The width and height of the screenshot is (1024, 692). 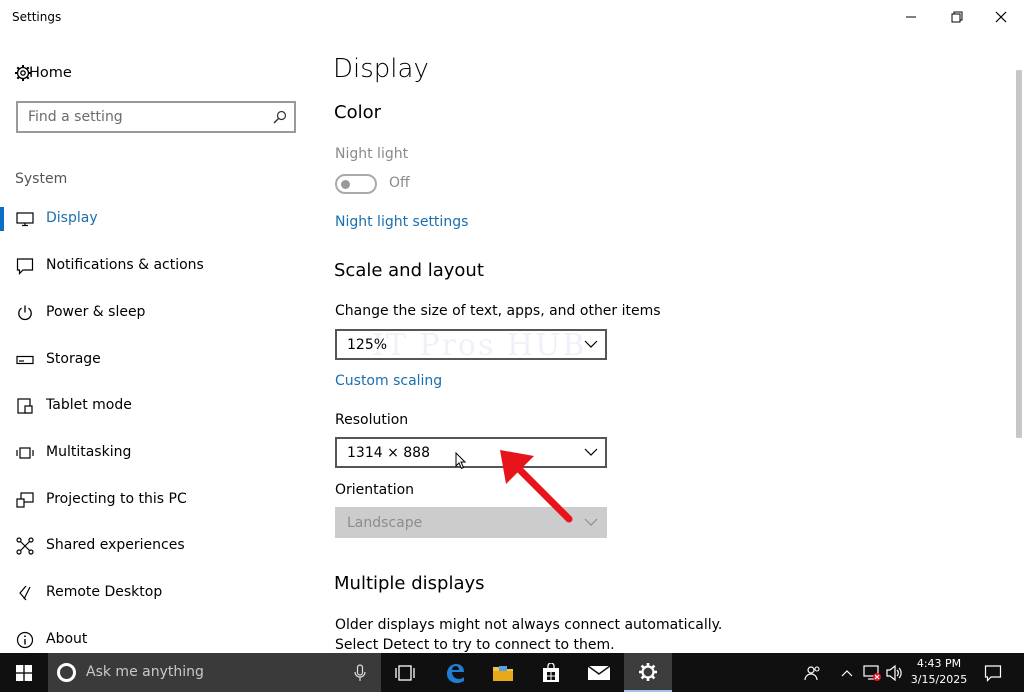 What do you see at coordinates (67, 639) in the screenshot?
I see `sidebar-item-label: About` at bounding box center [67, 639].